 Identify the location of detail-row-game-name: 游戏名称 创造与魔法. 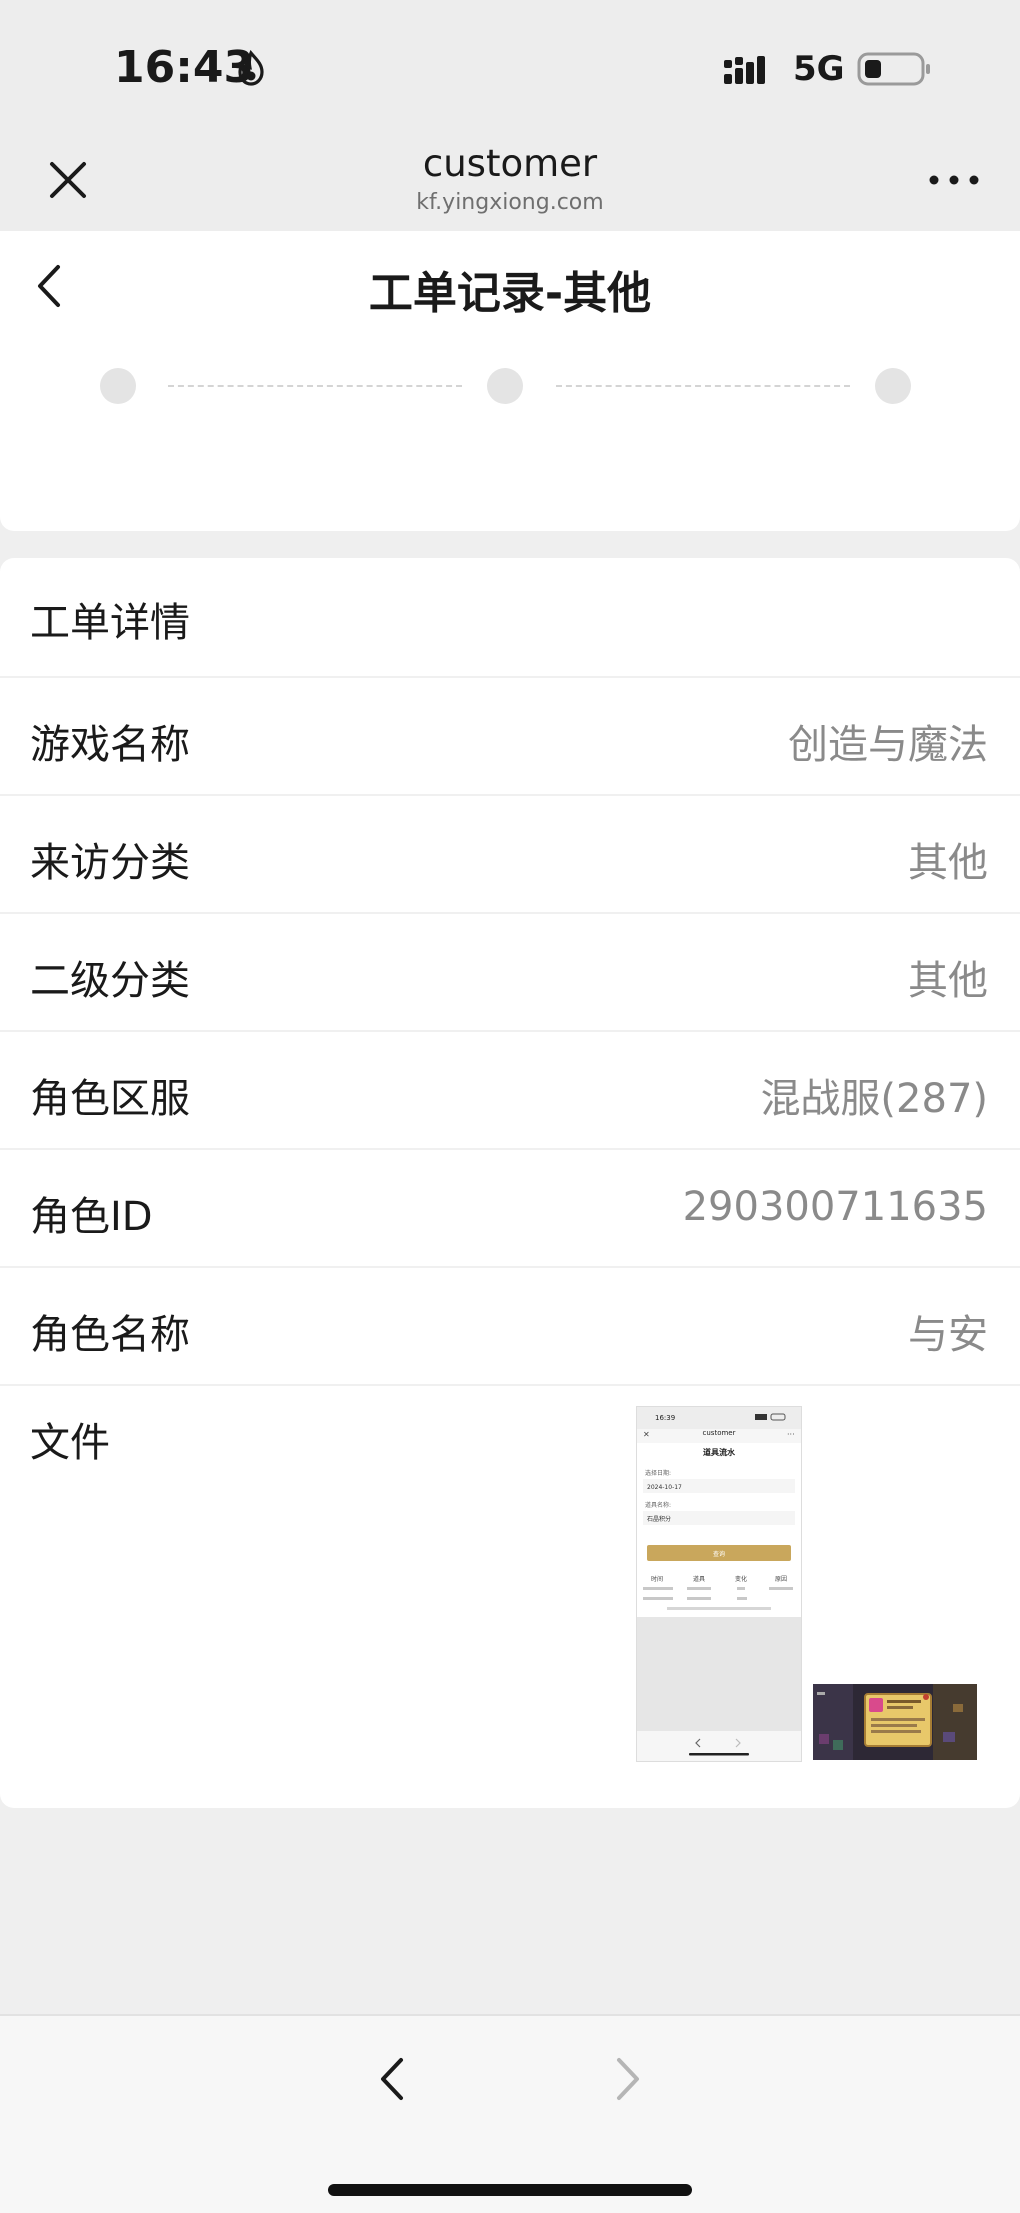
(510, 736).